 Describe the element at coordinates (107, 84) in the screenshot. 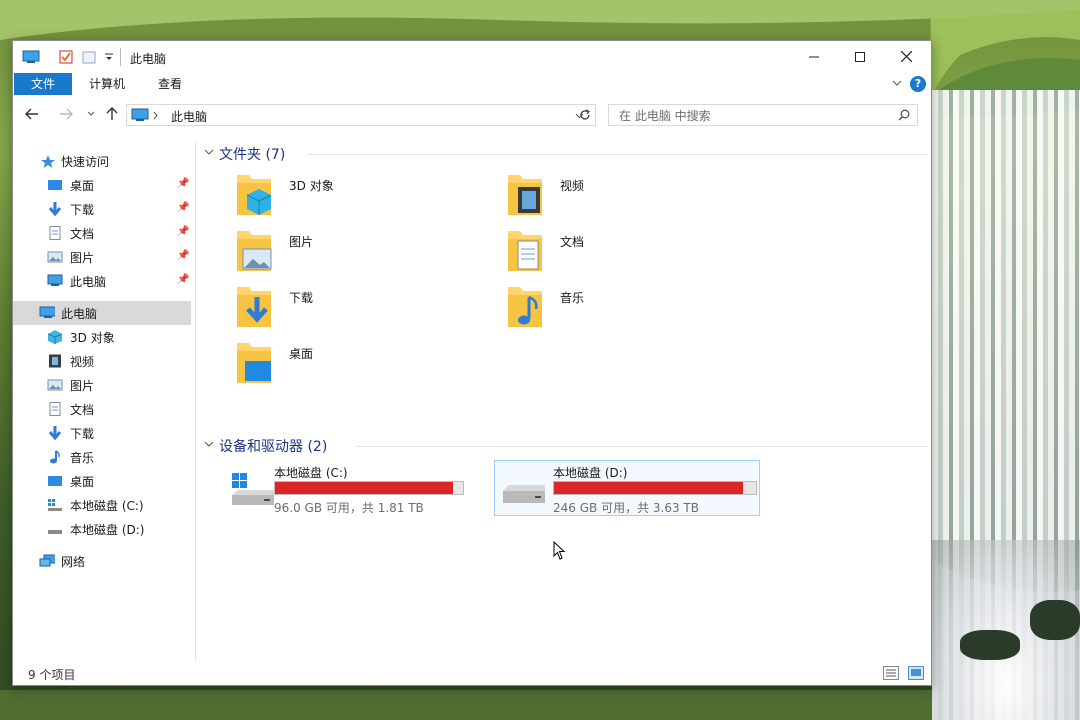

I see `tab-computer: 计算机` at that location.